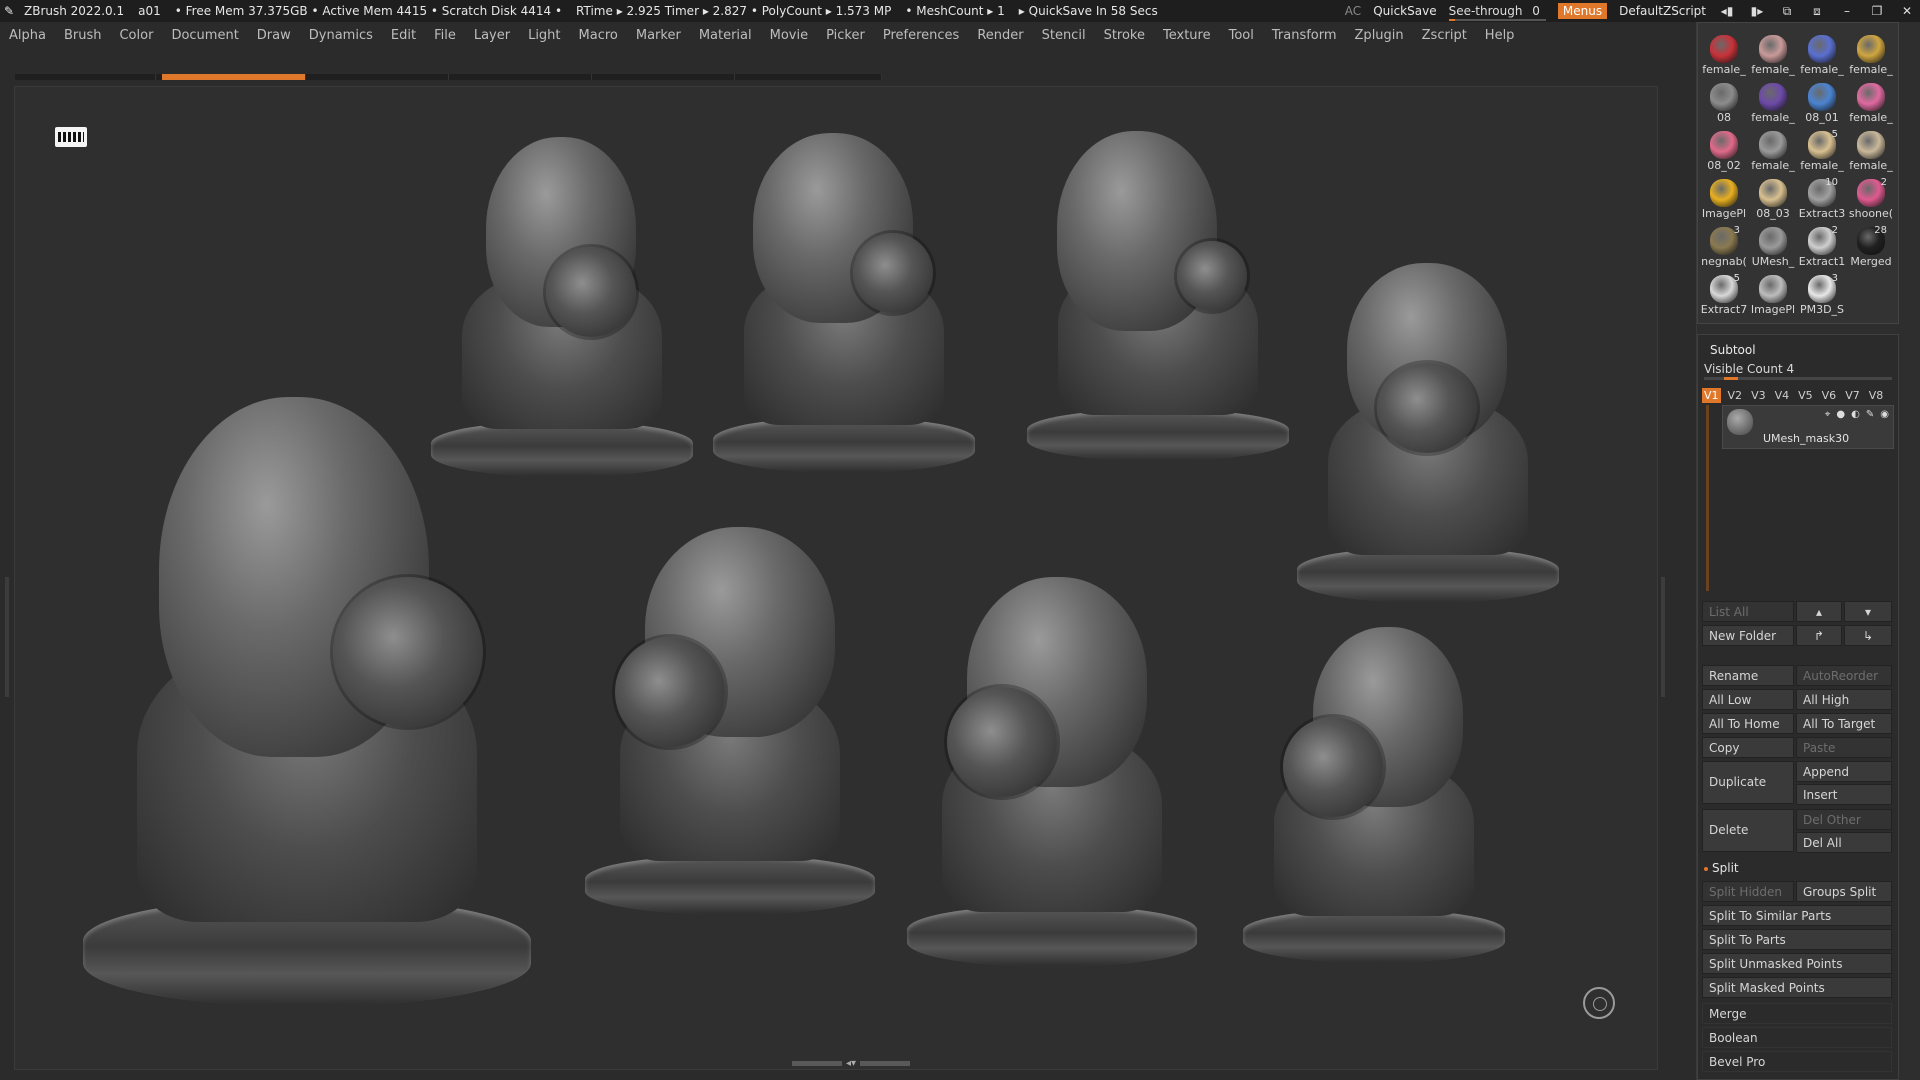 This screenshot has height=1080, width=1920. I want to click on window-layout-icon: ⧉, so click(1787, 11).